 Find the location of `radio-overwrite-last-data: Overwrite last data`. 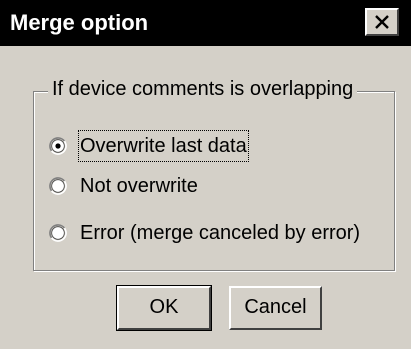

radio-overwrite-last-data: Overwrite last data is located at coordinates (149, 146).